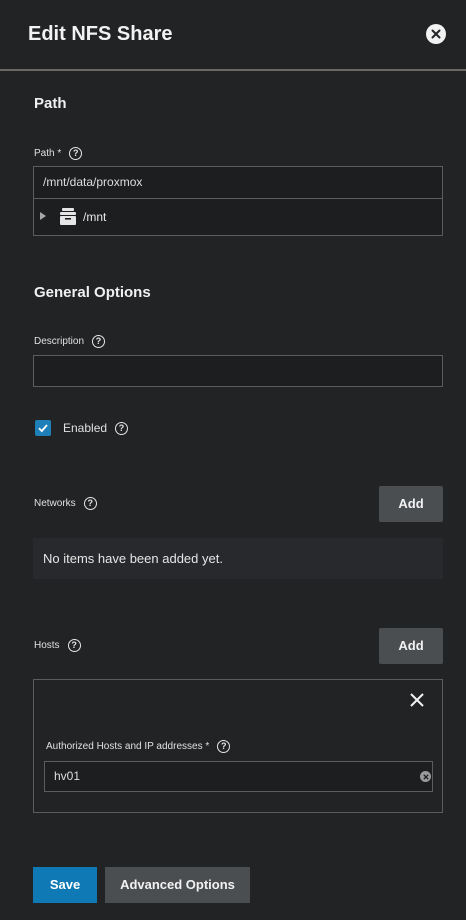  I want to click on path-section-title: Path, so click(50, 103).